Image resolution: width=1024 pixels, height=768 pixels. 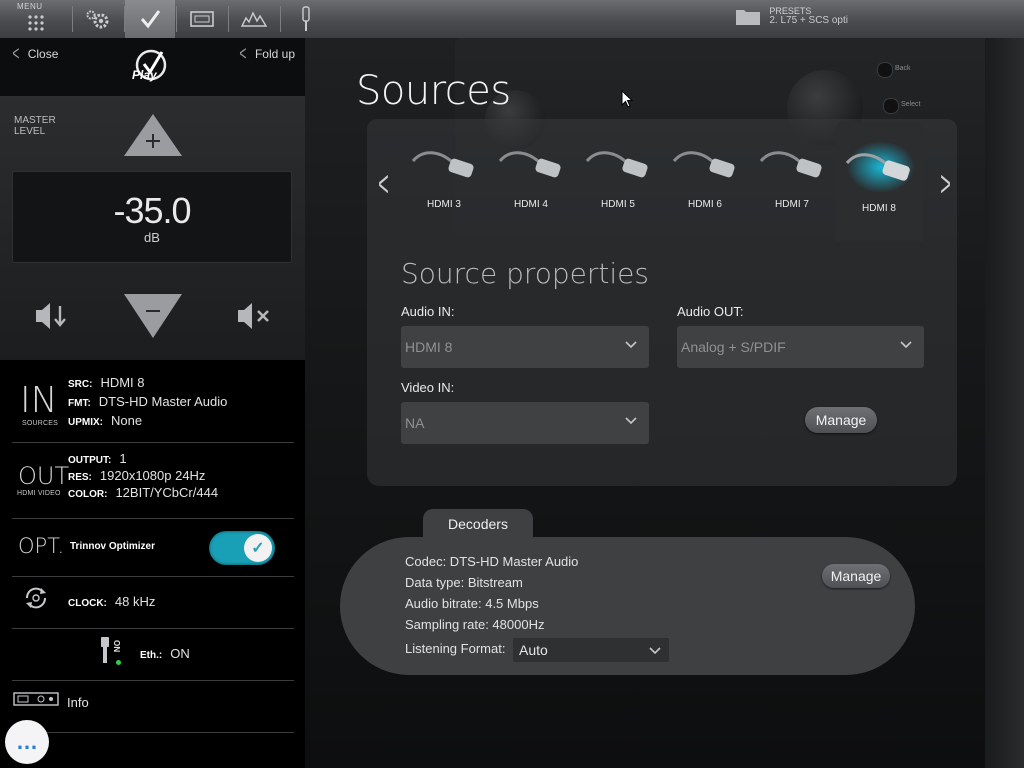 I want to click on opt-label: OPT., so click(x=41, y=546).